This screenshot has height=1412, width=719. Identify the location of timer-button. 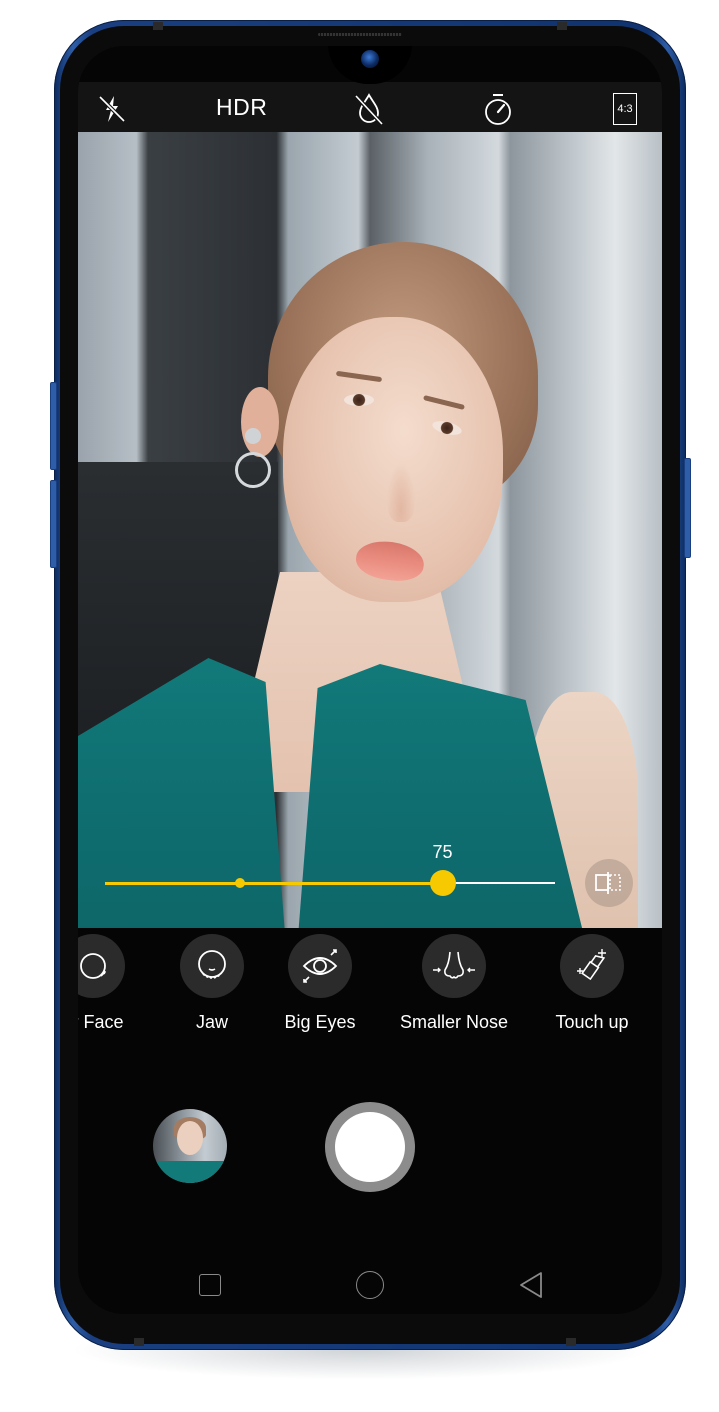
(498, 109).